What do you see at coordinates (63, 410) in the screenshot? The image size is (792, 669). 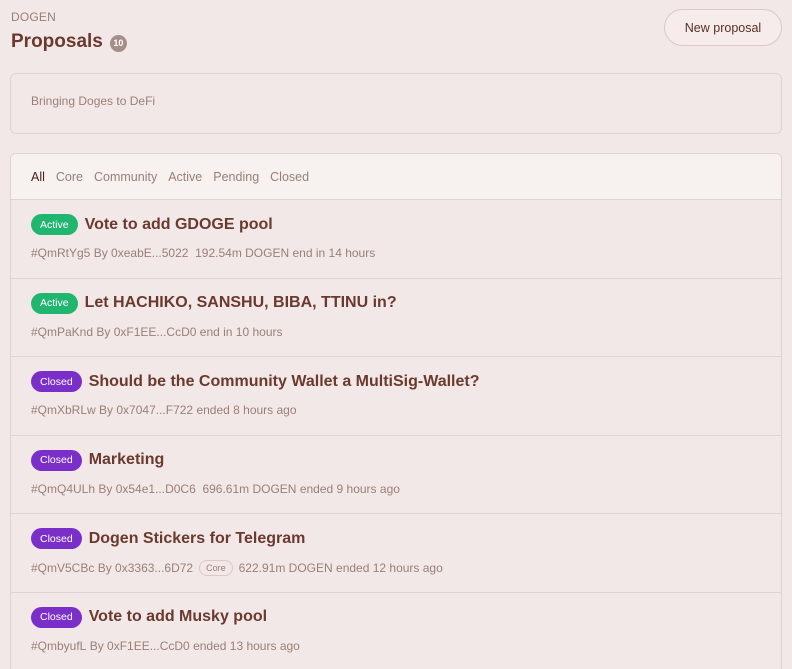 I see `proposal-id: #QmXbRLw` at bounding box center [63, 410].